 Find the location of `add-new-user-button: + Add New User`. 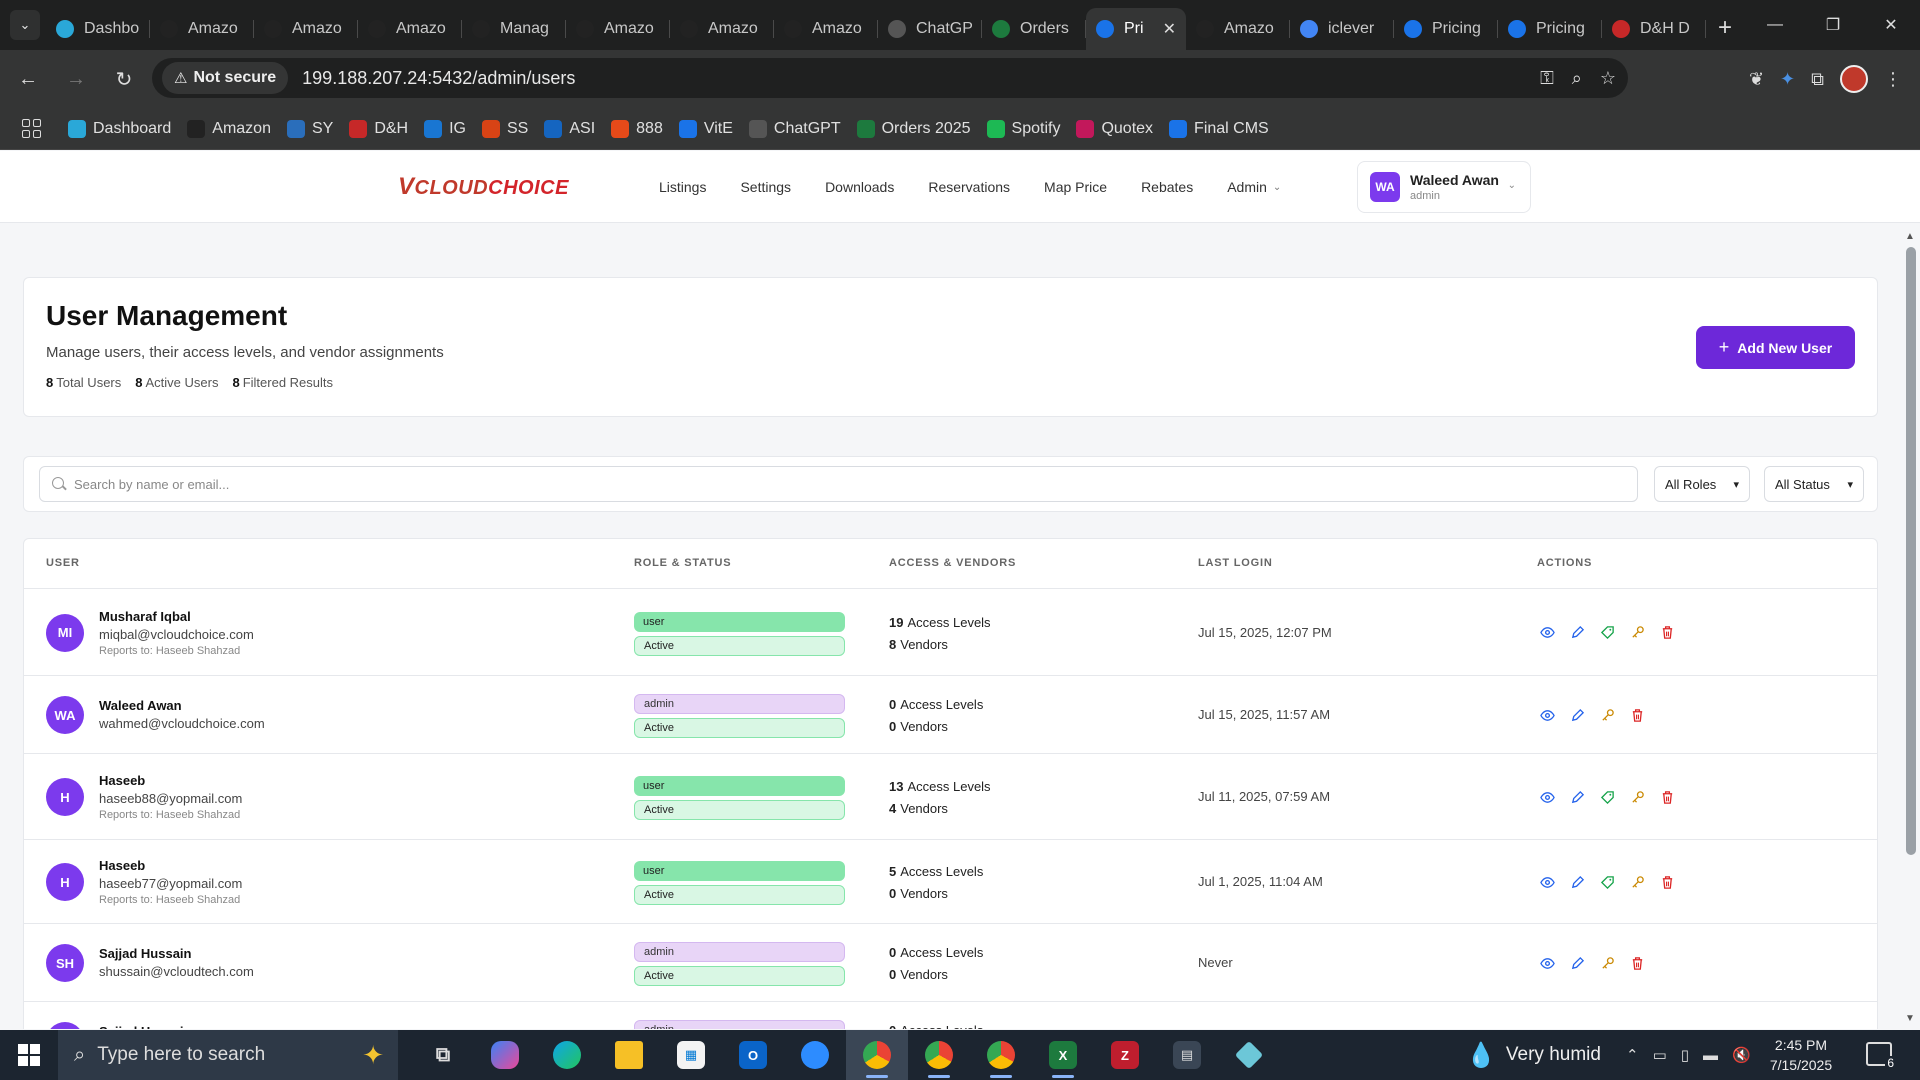

add-new-user-button: + Add New User is located at coordinates (1775, 347).